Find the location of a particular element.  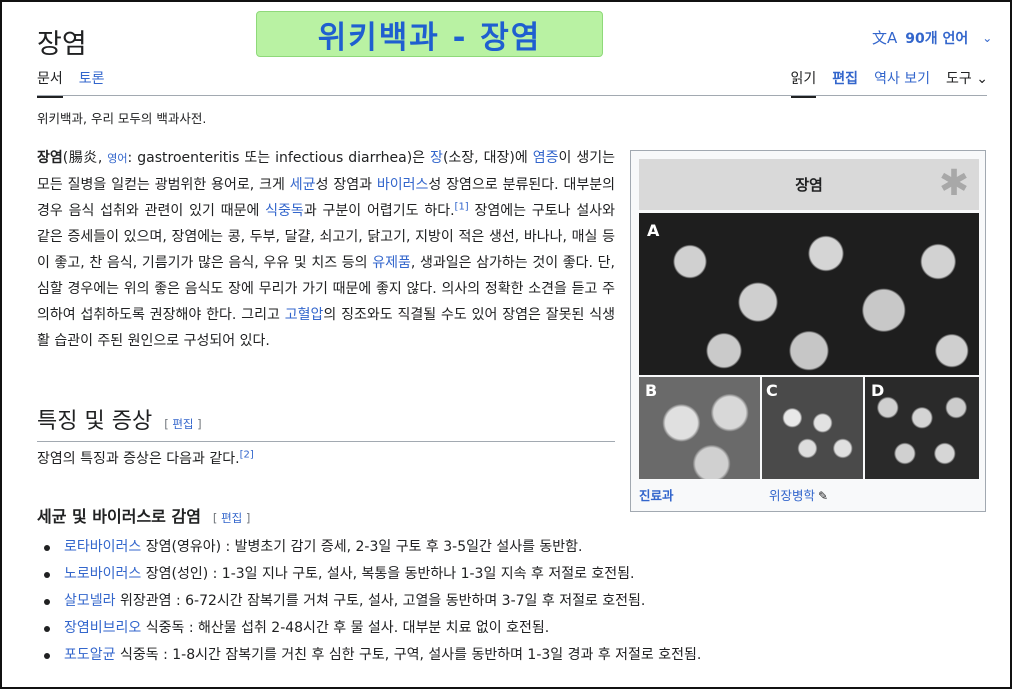

image-label-d: D is located at coordinates (878, 390).